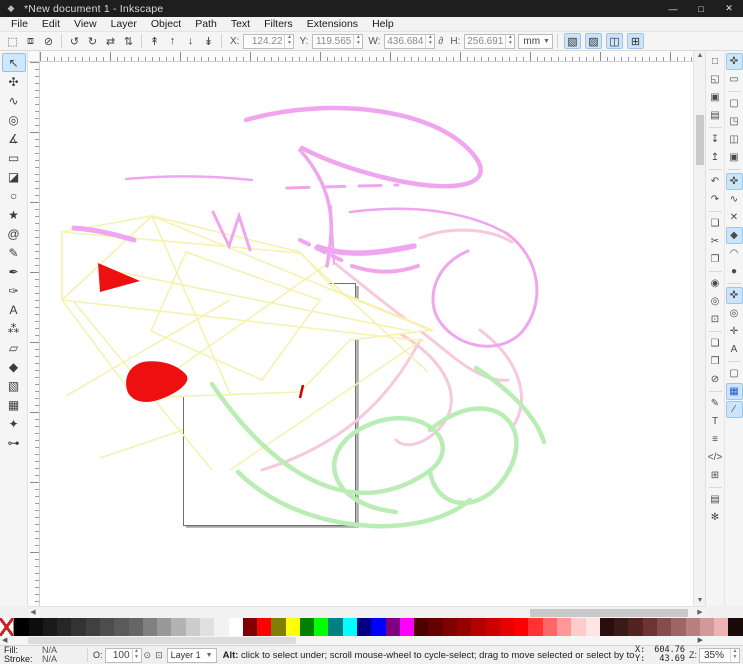 Image resolution: width=743 pixels, height=664 pixels. What do you see at coordinates (4, 640) in the screenshot?
I see `palette-scroll-left-icon: ◀` at bounding box center [4, 640].